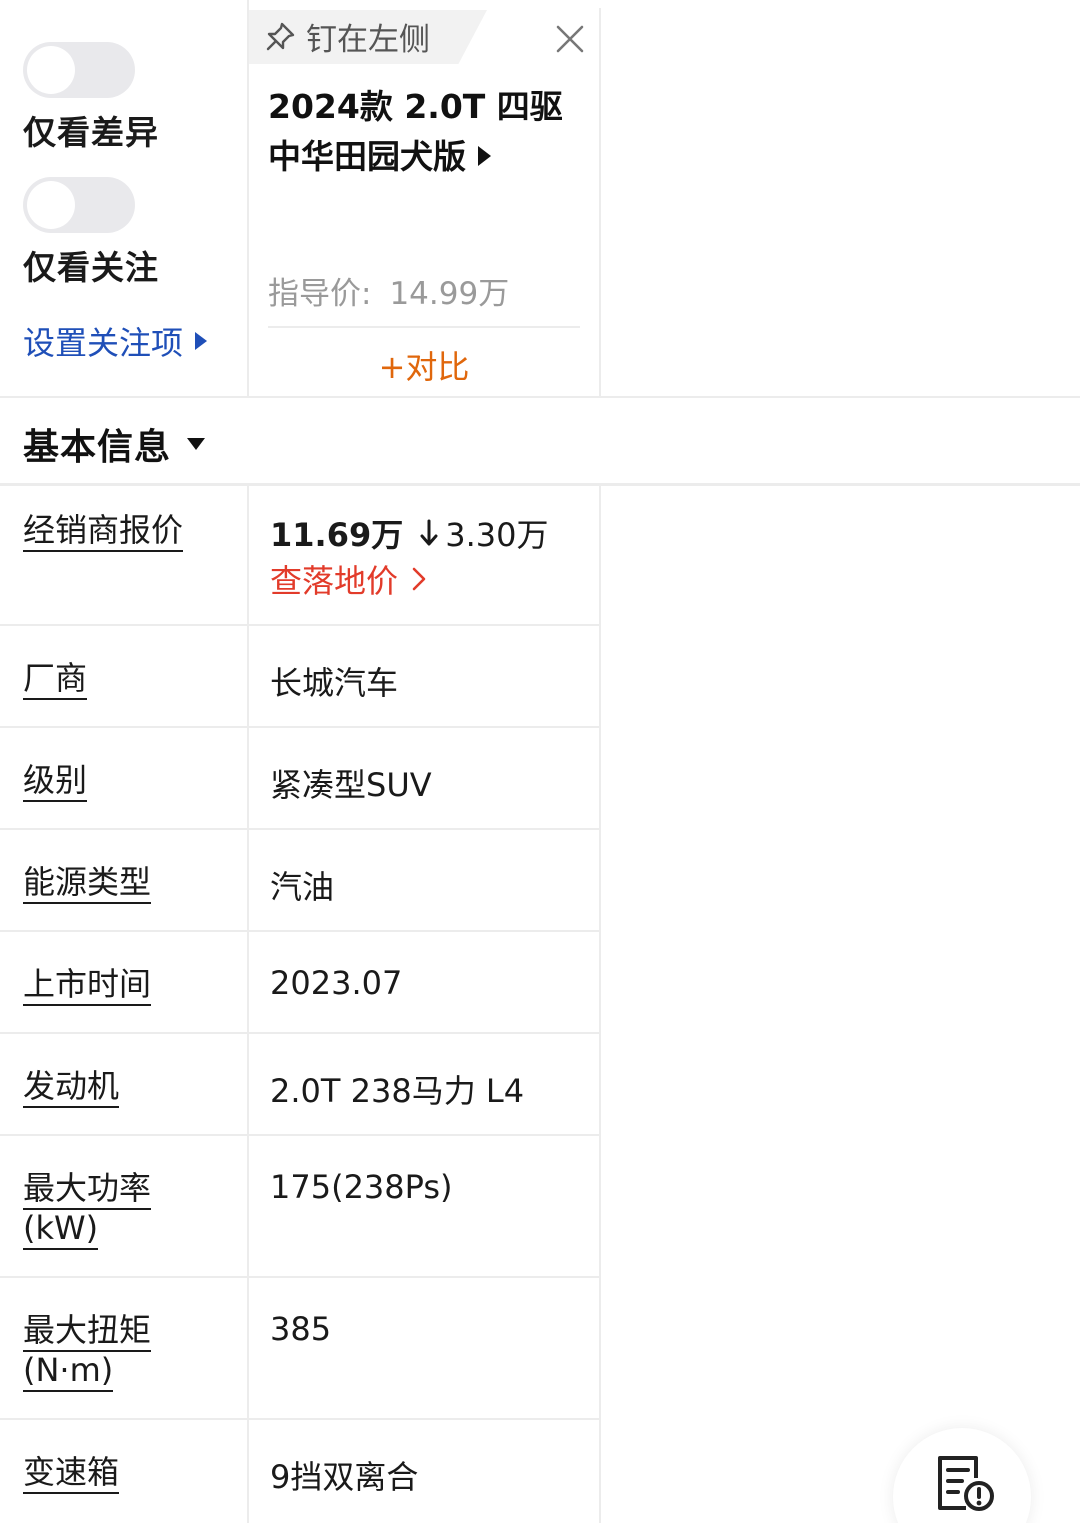  Describe the element at coordinates (280, 36) in the screenshot. I see `pin-icon` at that location.